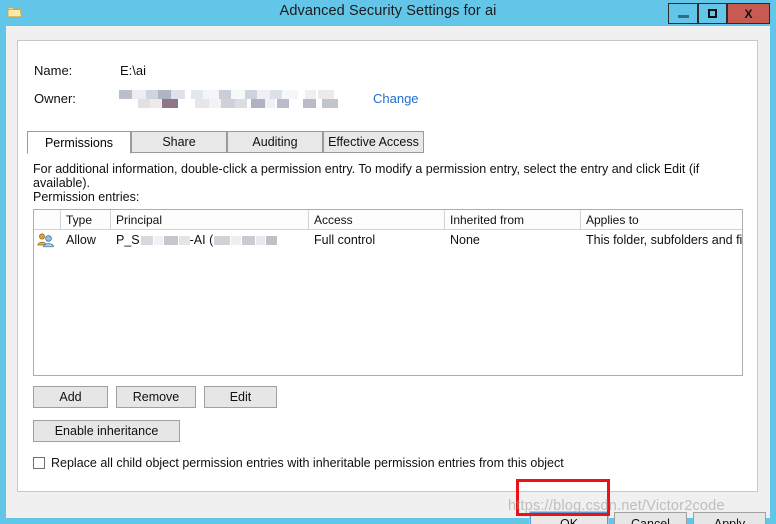 This screenshot has height=524, width=776. I want to click on add-button: Add, so click(70, 397).